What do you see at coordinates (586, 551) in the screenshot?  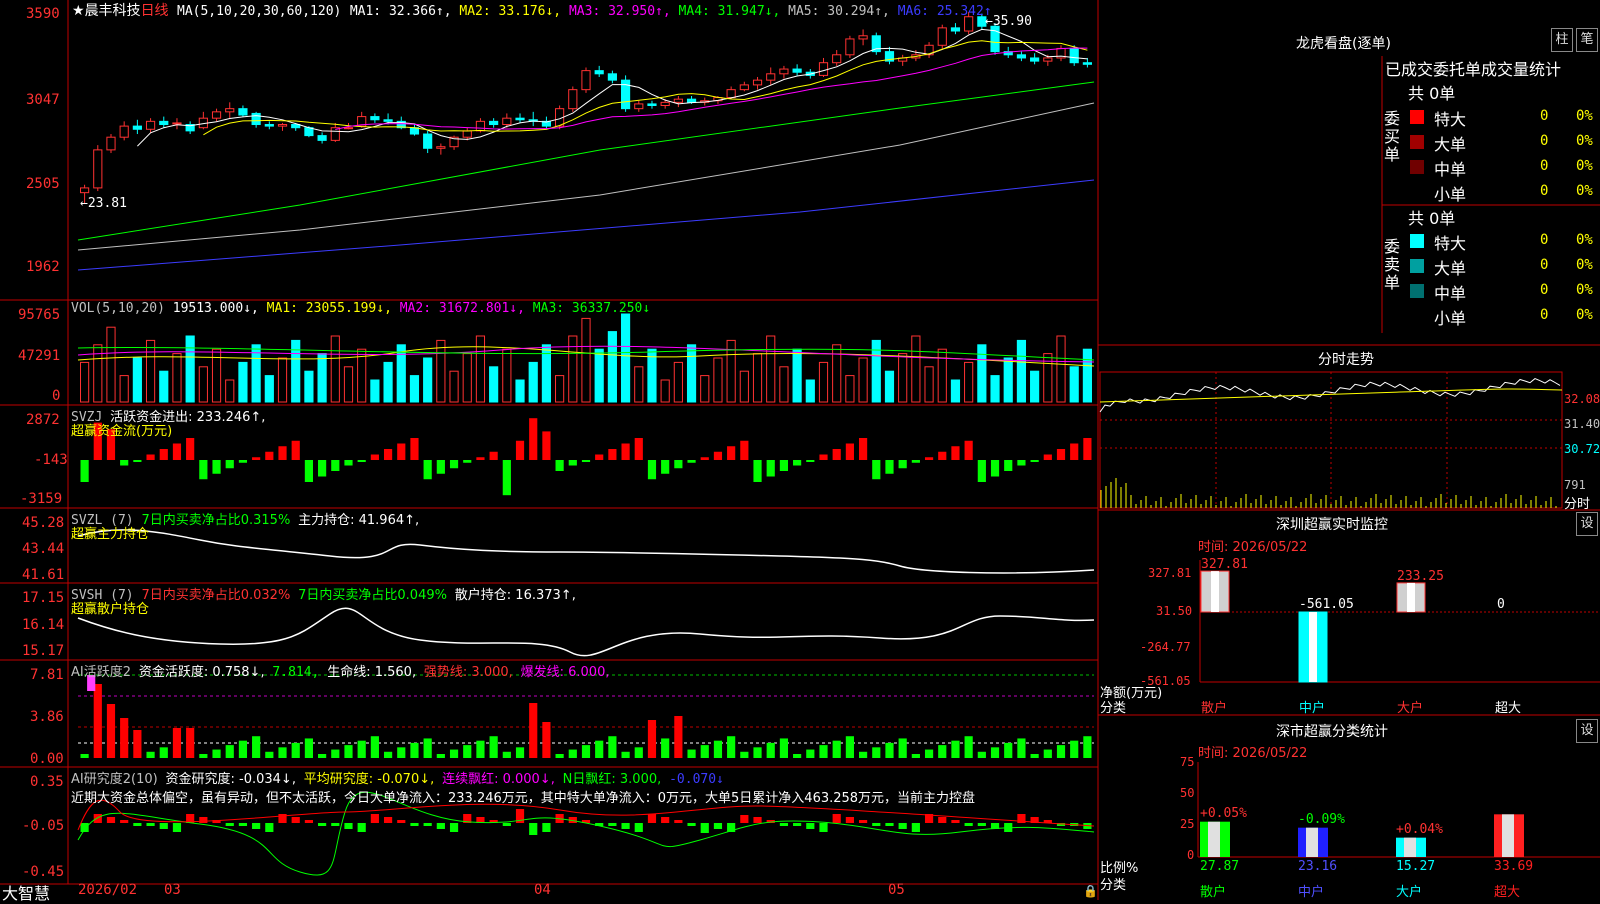 I see `svzl-line` at bounding box center [586, 551].